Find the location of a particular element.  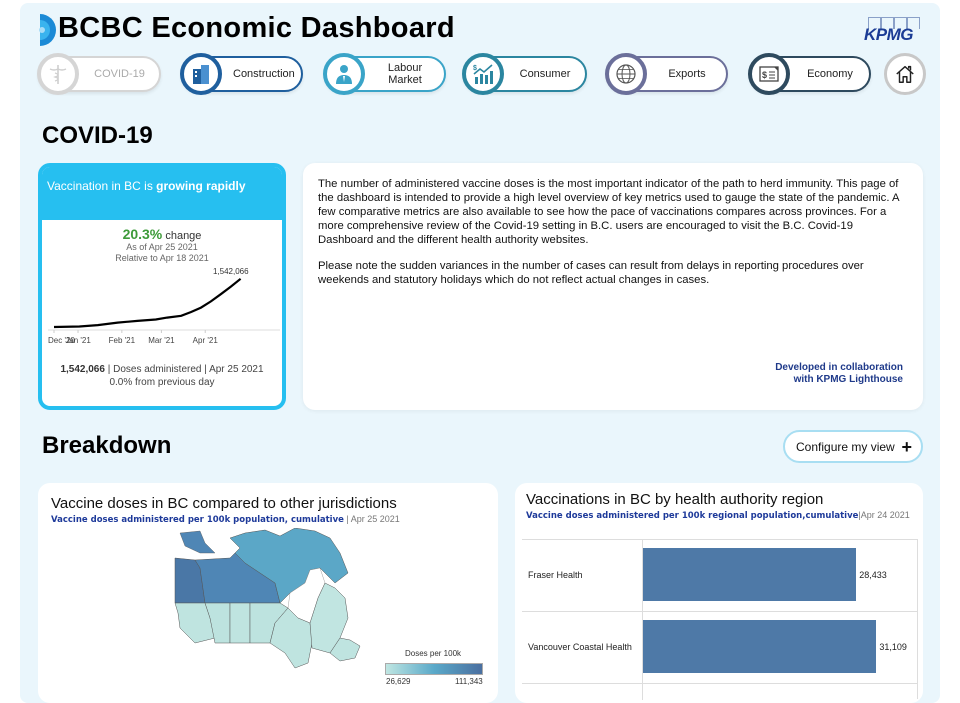

x-tick-label: Mar '21 is located at coordinates (161, 340).